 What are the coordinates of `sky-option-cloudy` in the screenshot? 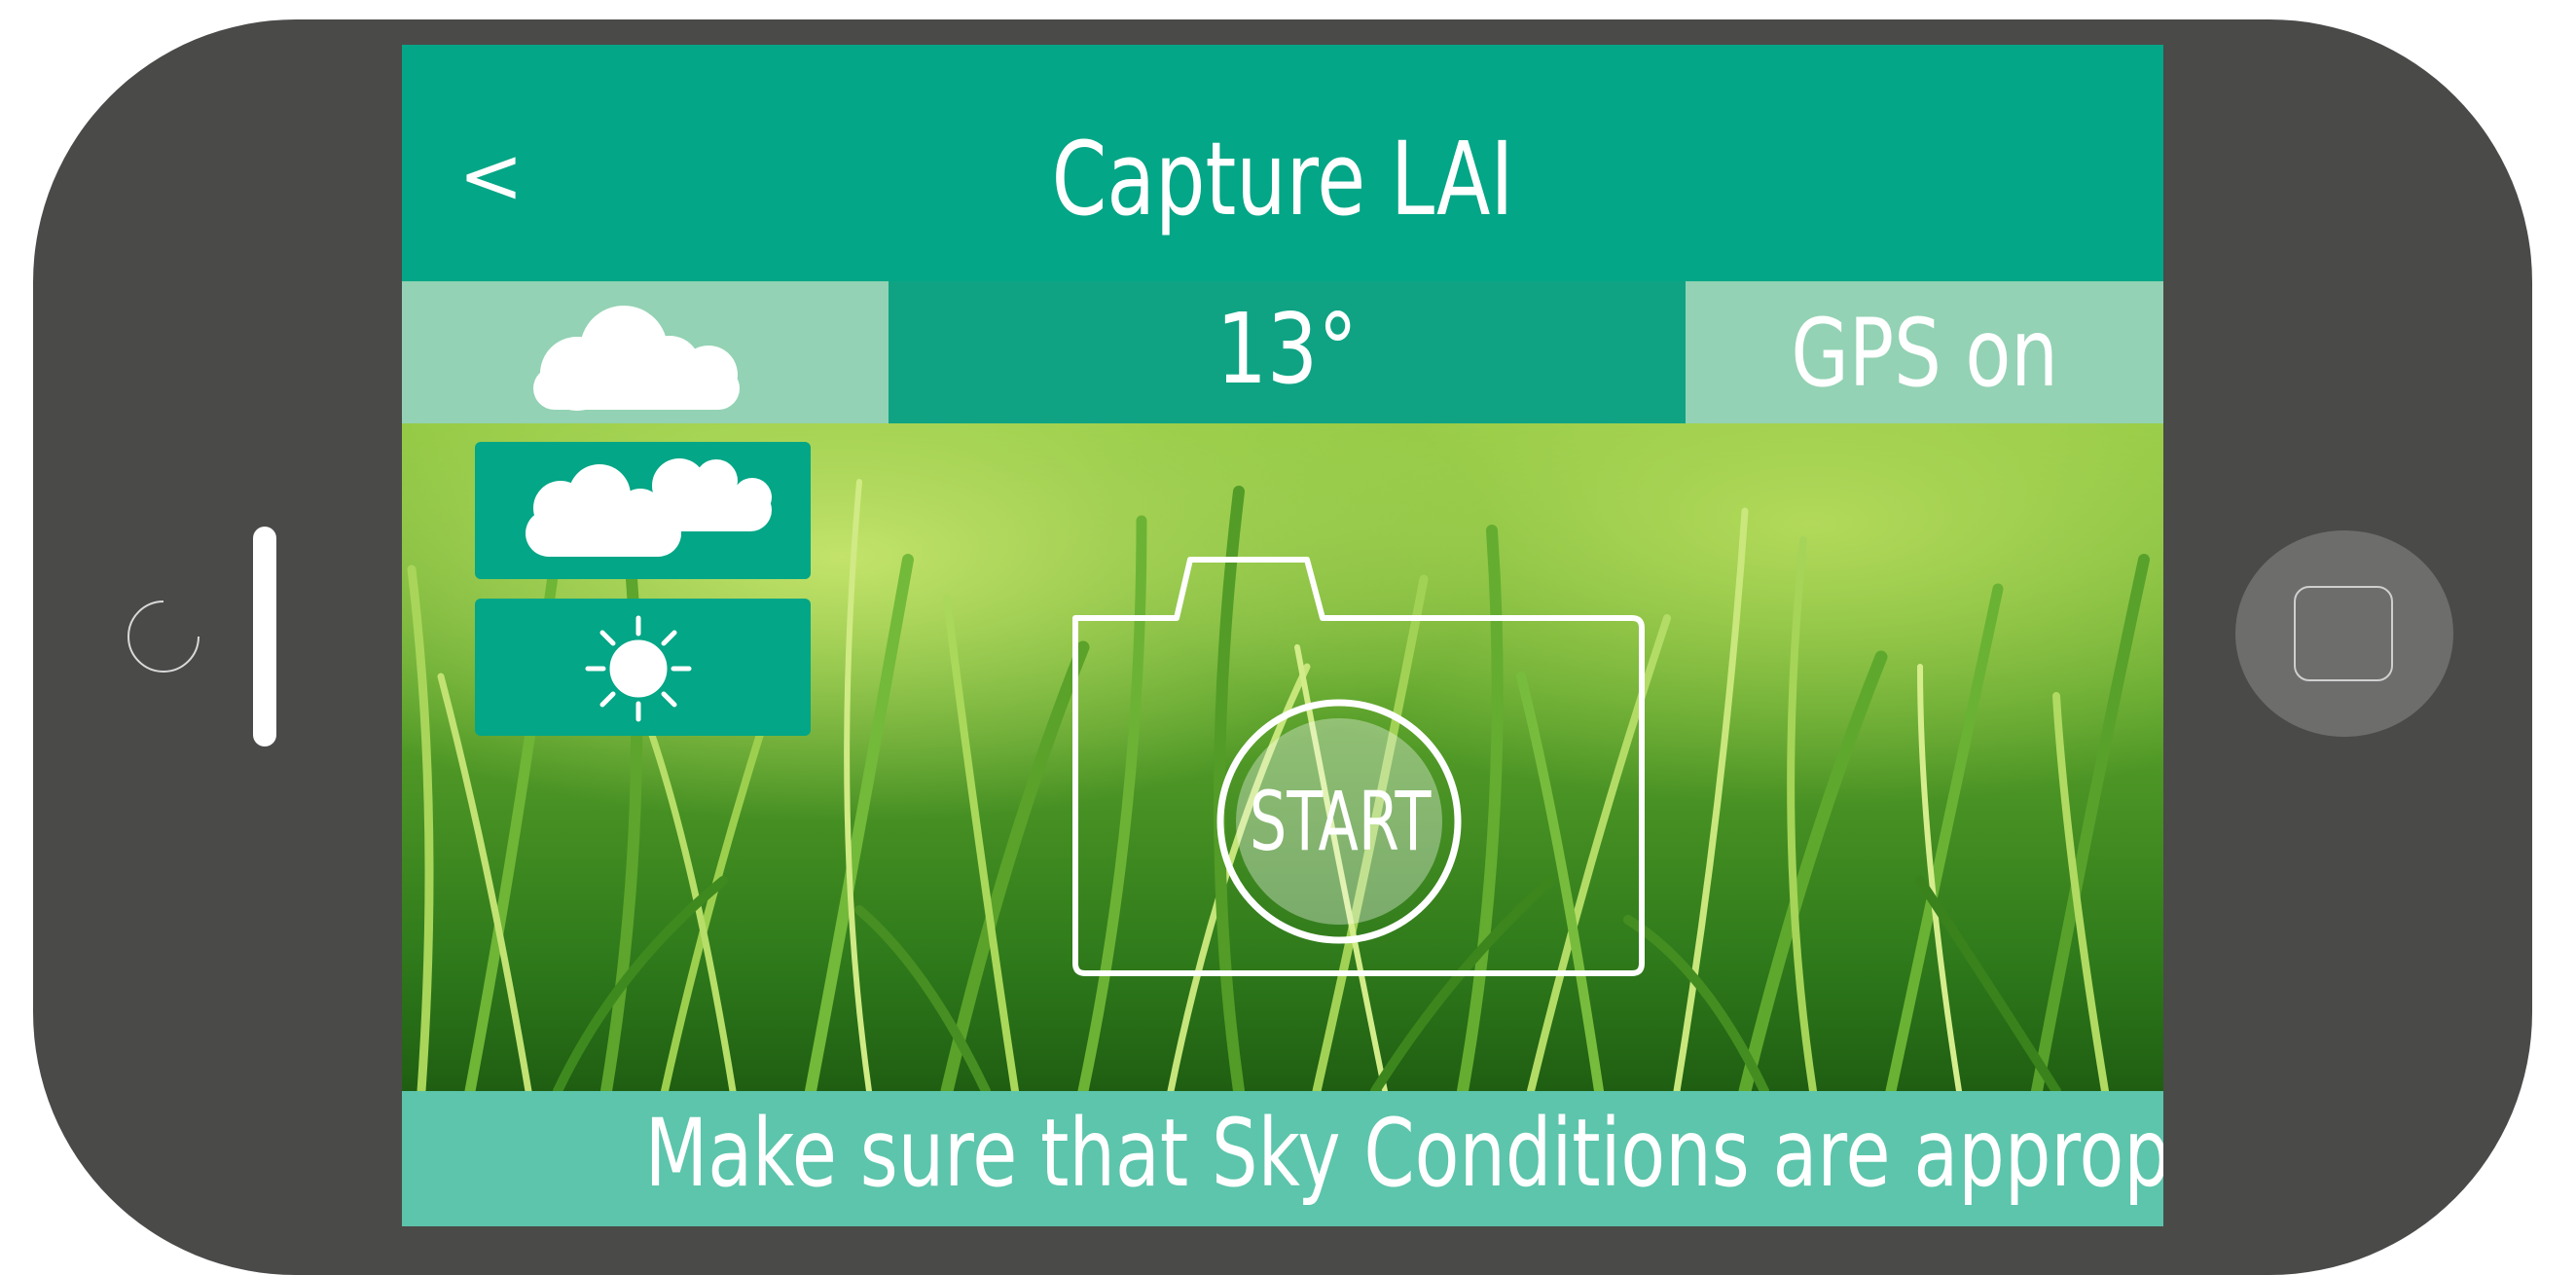 It's located at (643, 510).